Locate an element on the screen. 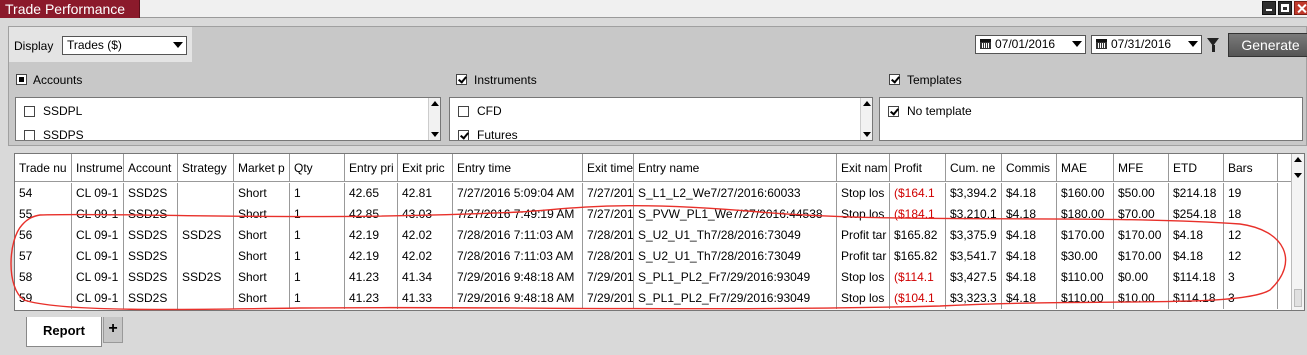 Image resolution: width=1307 pixels, height=355 pixels. column-header: ETD is located at coordinates (1196, 168).